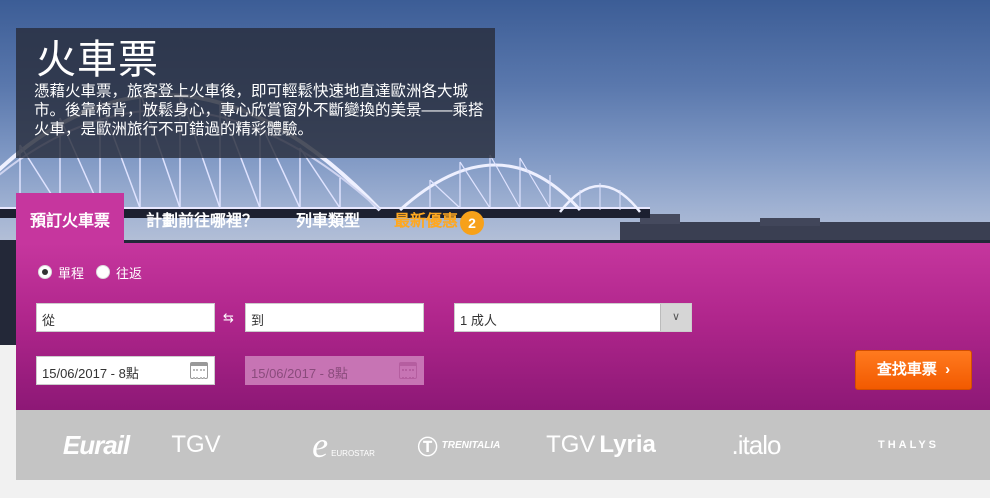 This screenshot has width=990, height=498. I want to click on chevron-right-icon: ›, so click(946, 369).